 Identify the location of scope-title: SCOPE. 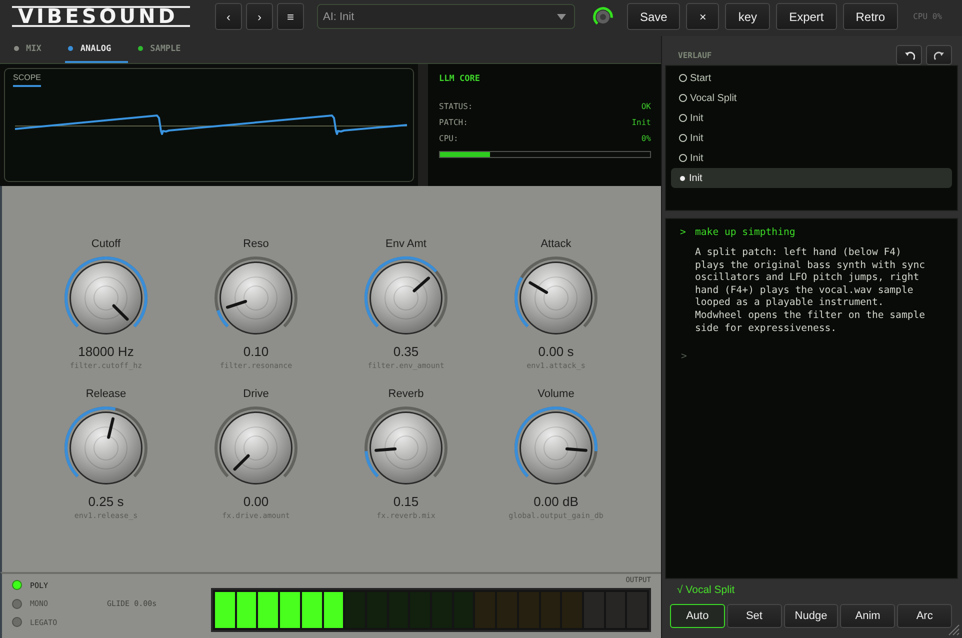
(27, 80).